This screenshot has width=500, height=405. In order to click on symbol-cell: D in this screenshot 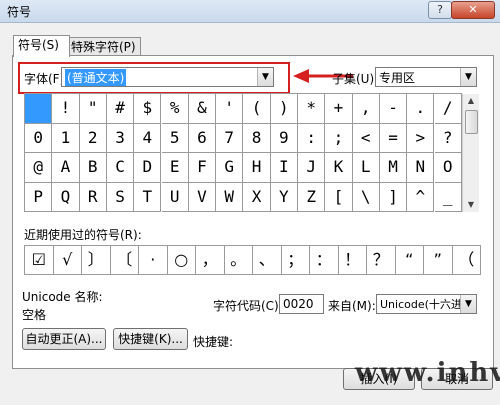, I will do `click(148, 168)`.